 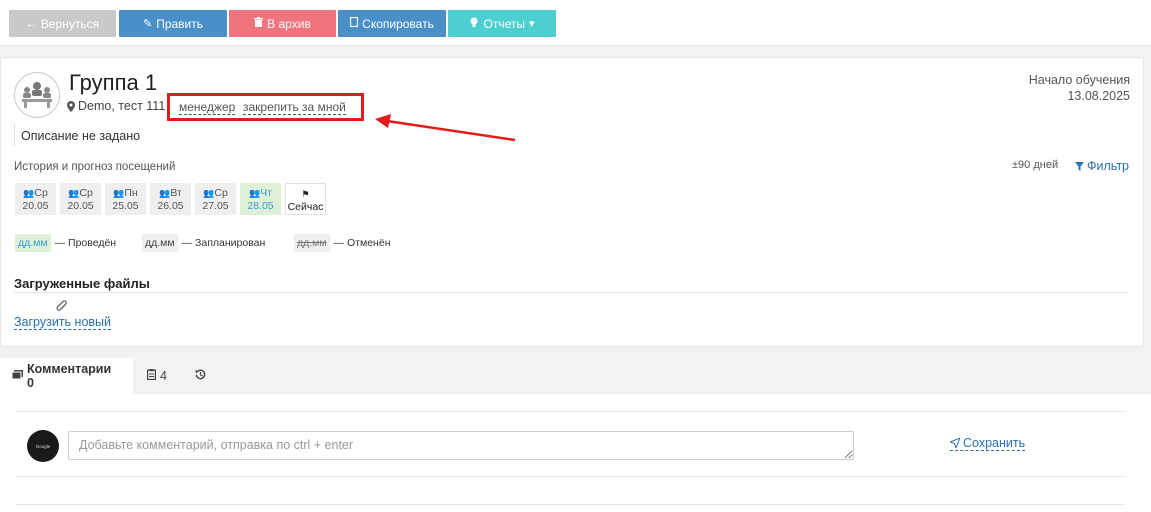 What do you see at coordinates (445, 128) in the screenshot?
I see `annotation-arrow` at bounding box center [445, 128].